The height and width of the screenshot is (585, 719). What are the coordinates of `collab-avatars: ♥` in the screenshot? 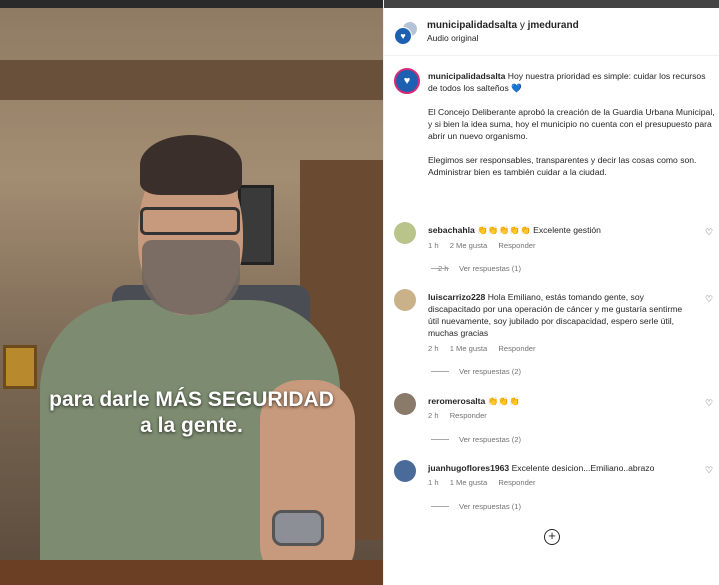 It's located at (406, 33).